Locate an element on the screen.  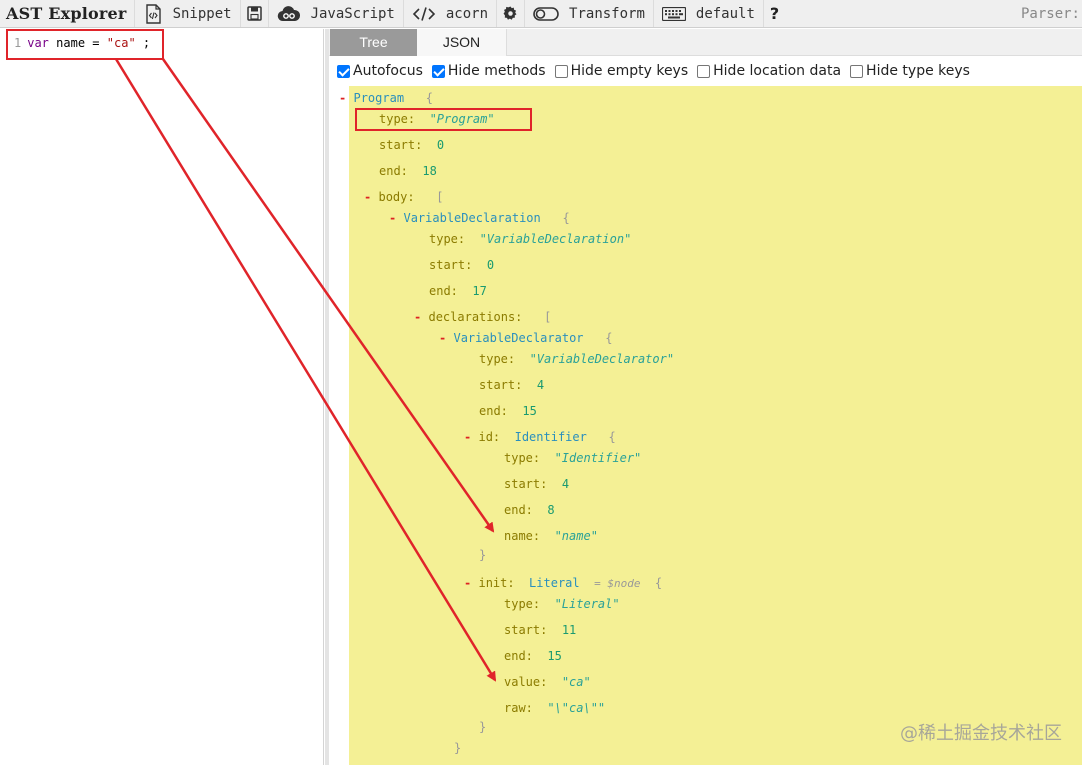
language-select: JavaScript is located at coordinates (335, 13).